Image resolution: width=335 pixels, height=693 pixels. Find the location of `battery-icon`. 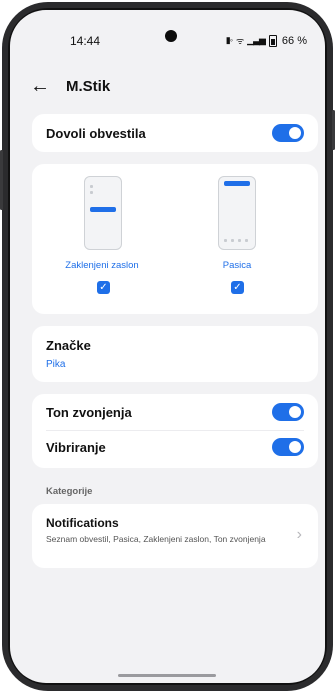

battery-icon is located at coordinates (272, 40).